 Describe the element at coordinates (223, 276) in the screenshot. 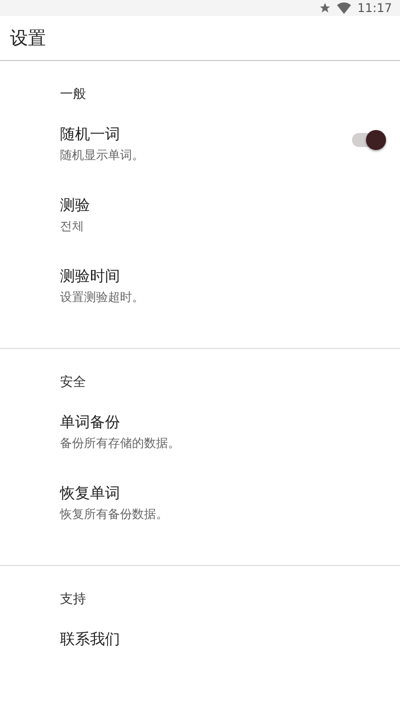

I see `setting-title: 测验时间` at that location.